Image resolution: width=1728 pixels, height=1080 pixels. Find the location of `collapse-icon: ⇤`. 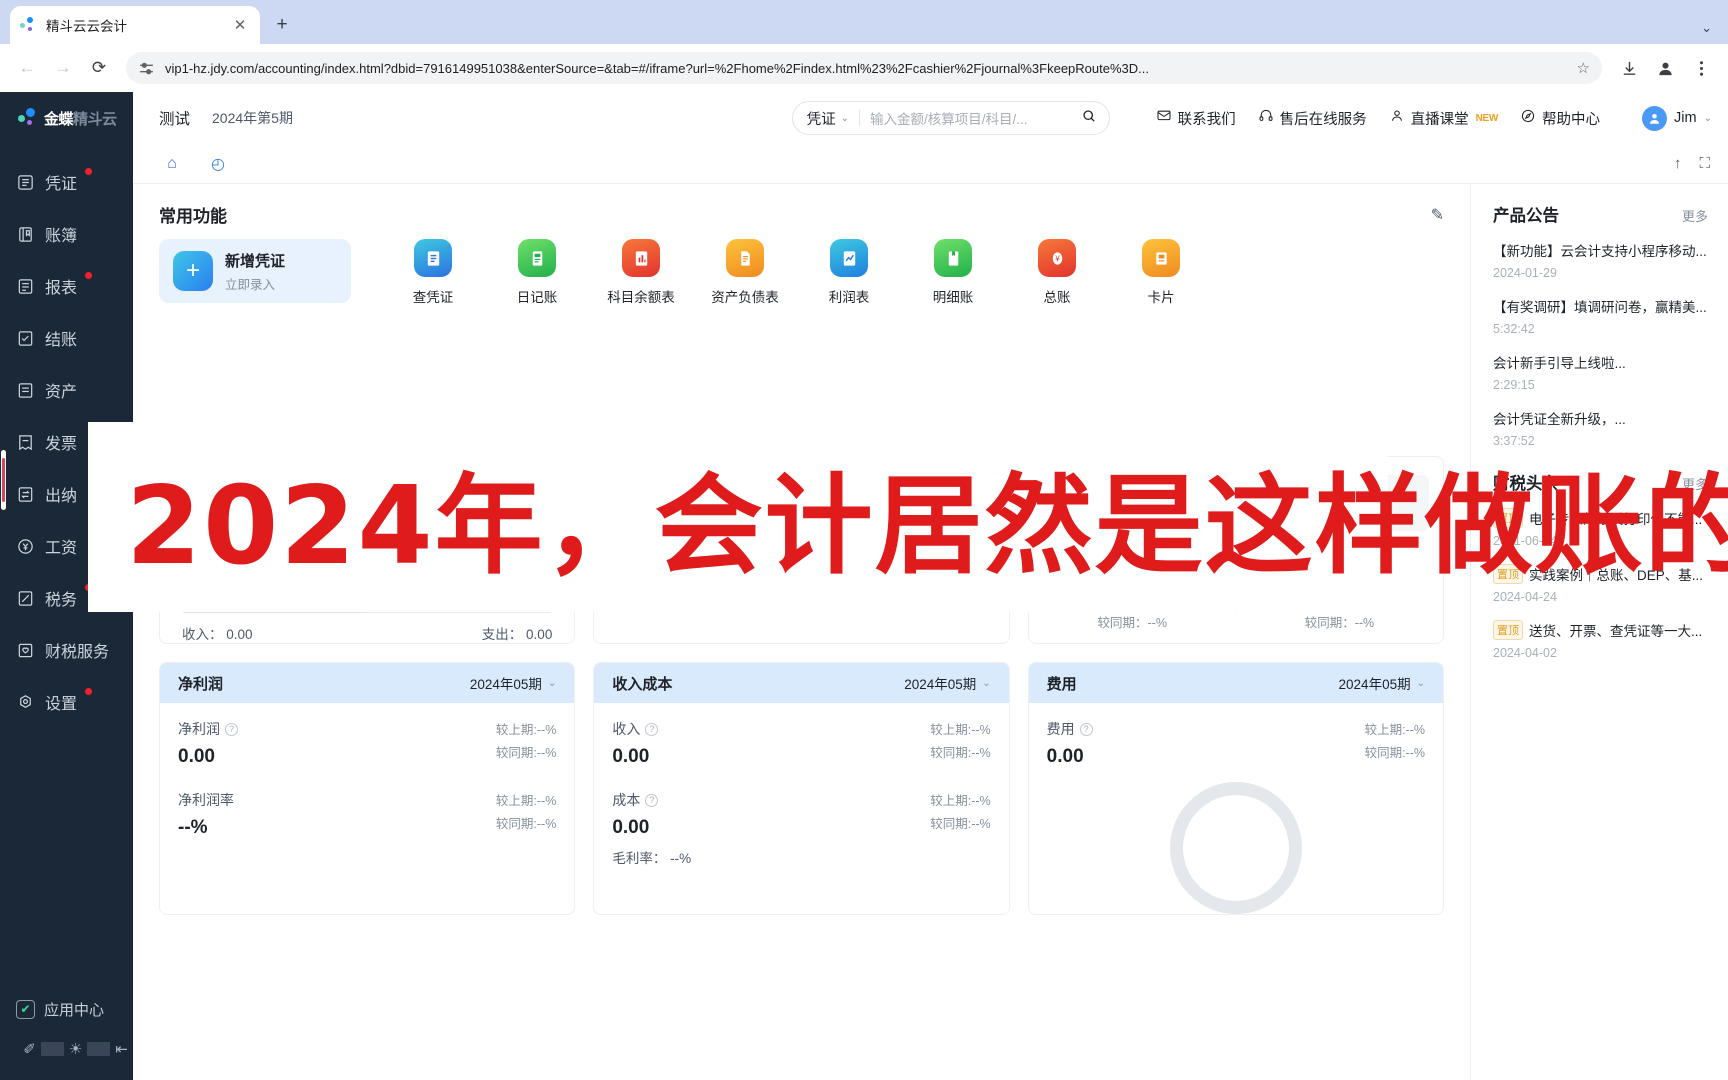

collapse-icon: ⇤ is located at coordinates (121, 1049).